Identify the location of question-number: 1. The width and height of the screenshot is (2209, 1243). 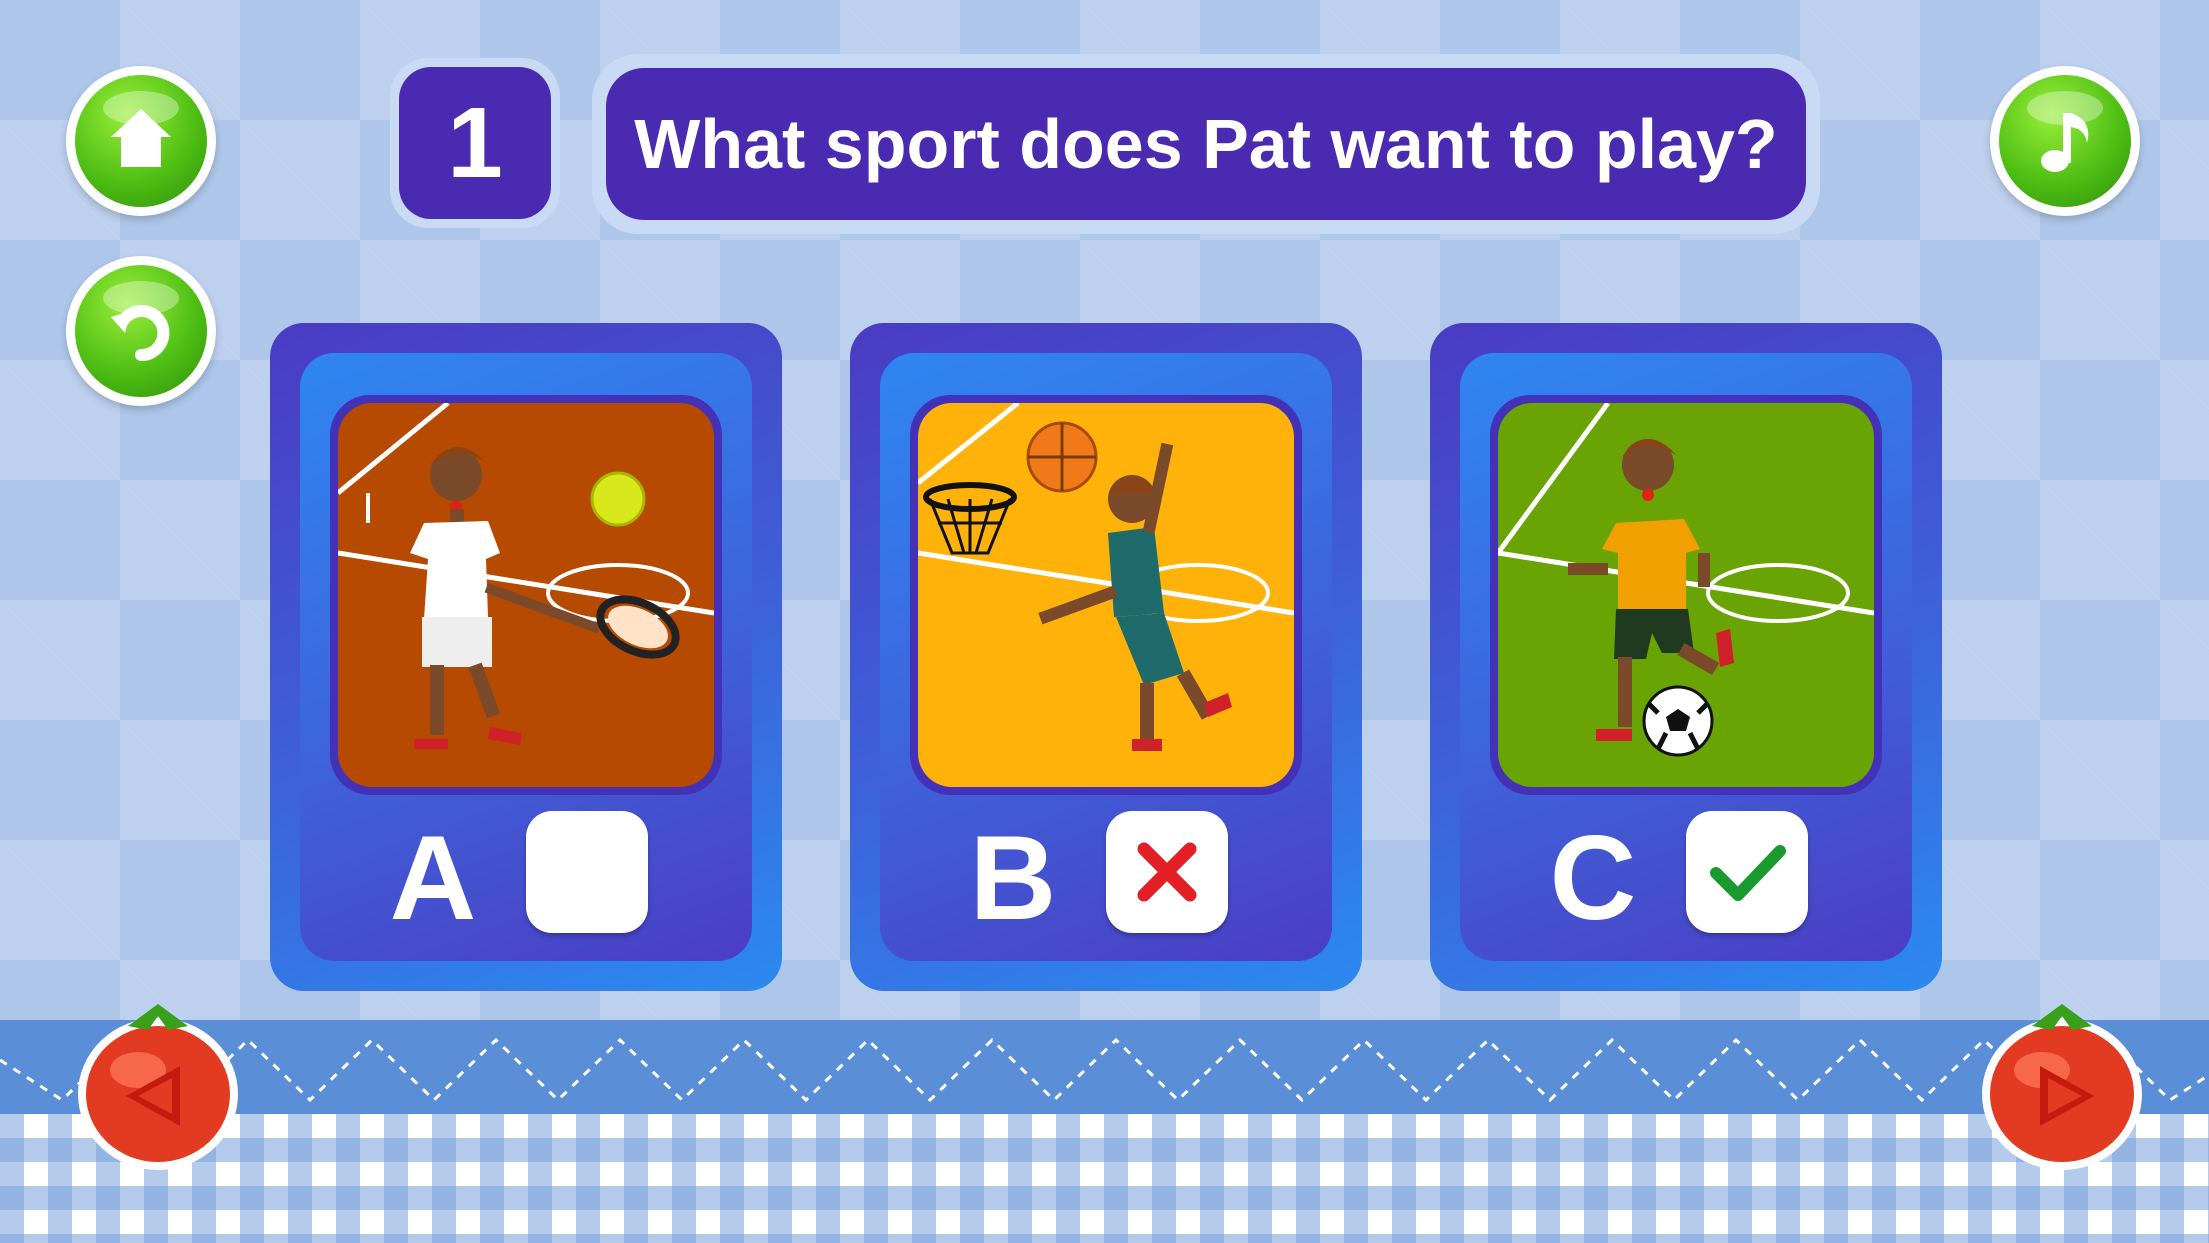
(475, 143).